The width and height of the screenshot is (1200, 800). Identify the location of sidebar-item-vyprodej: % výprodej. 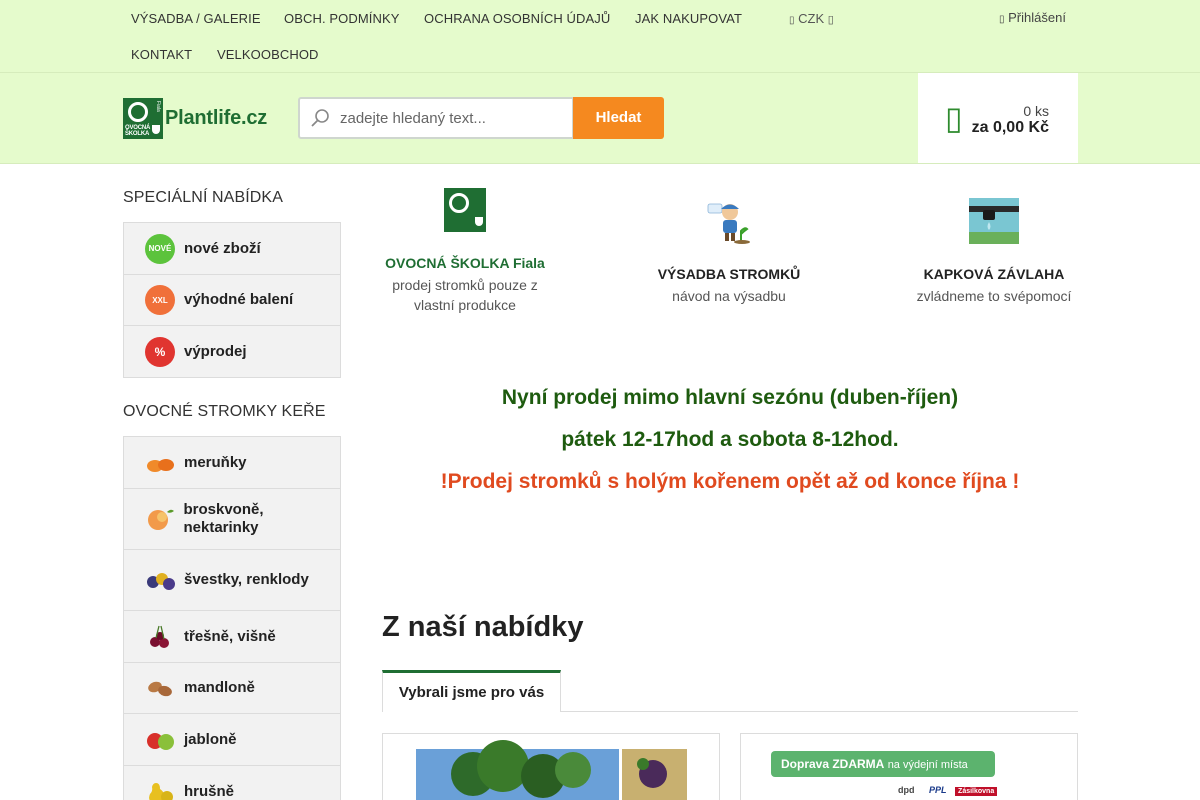
(232, 351).